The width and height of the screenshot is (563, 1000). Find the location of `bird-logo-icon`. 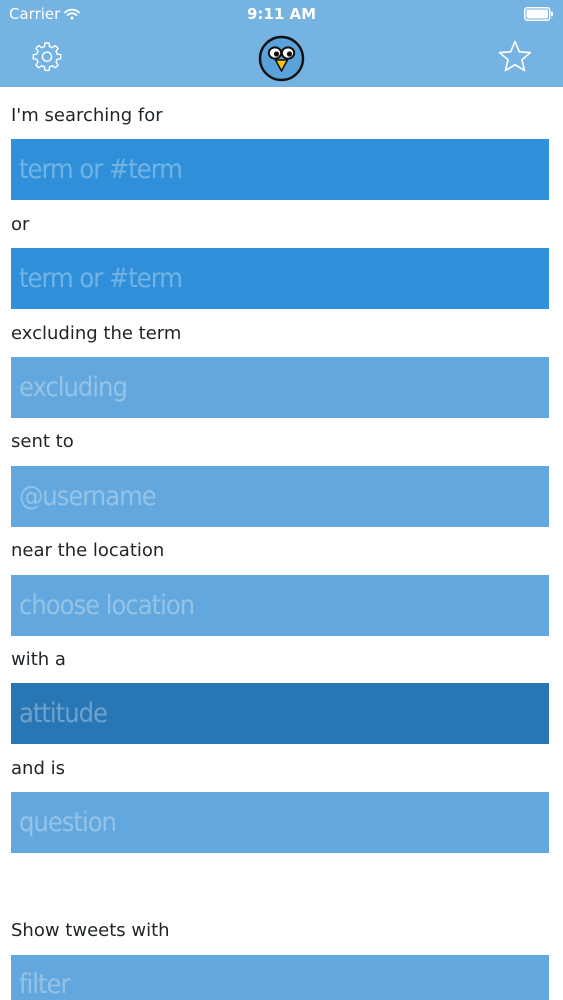

bird-logo-icon is located at coordinates (281, 58).